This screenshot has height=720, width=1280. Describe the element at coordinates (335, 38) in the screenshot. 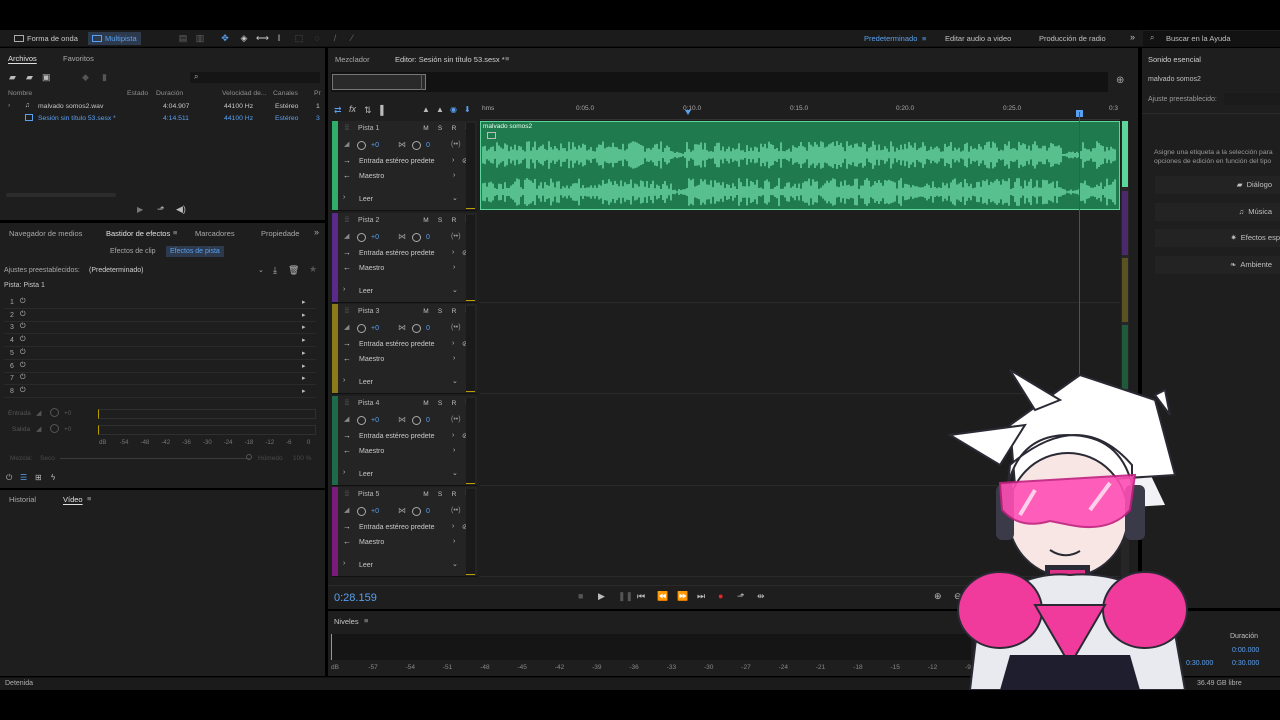

I see `brush-icon: /` at that location.